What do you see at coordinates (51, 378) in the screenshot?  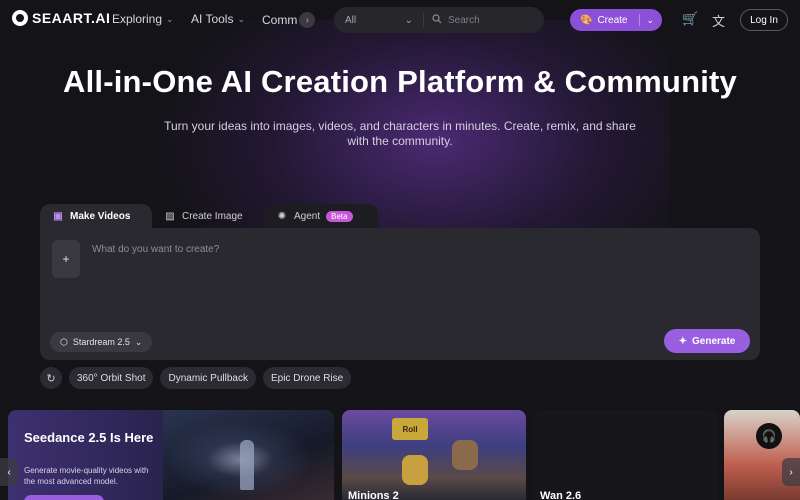 I see `refresh-icon: ↻` at bounding box center [51, 378].